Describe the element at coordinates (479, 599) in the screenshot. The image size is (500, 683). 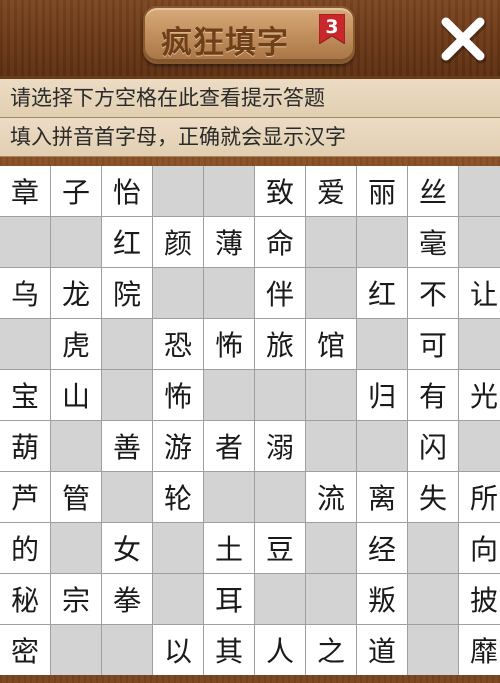
I see `grid-cell-filled: 披` at that location.